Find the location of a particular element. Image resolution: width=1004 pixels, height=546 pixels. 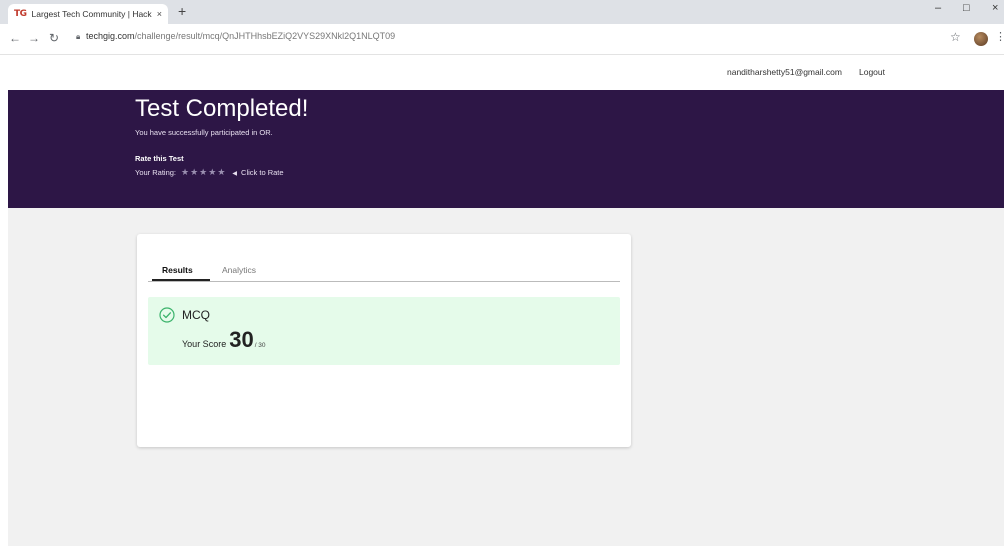

techgig-favicon-icon: TG is located at coordinates (20, 14).